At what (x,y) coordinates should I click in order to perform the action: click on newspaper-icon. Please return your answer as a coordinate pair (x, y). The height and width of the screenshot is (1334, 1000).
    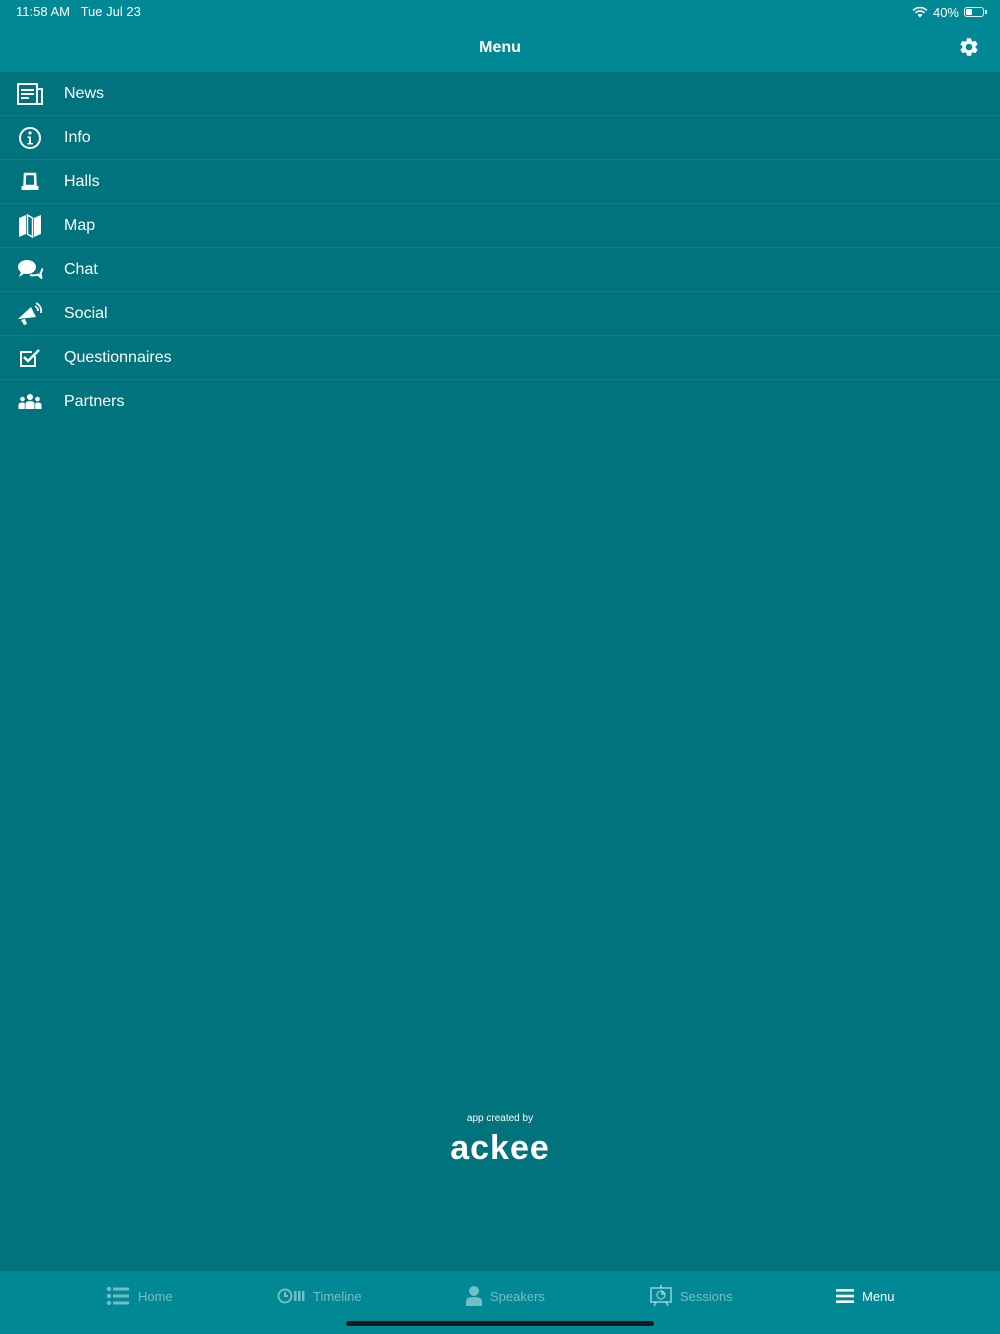
    Looking at the image, I should click on (30, 94).